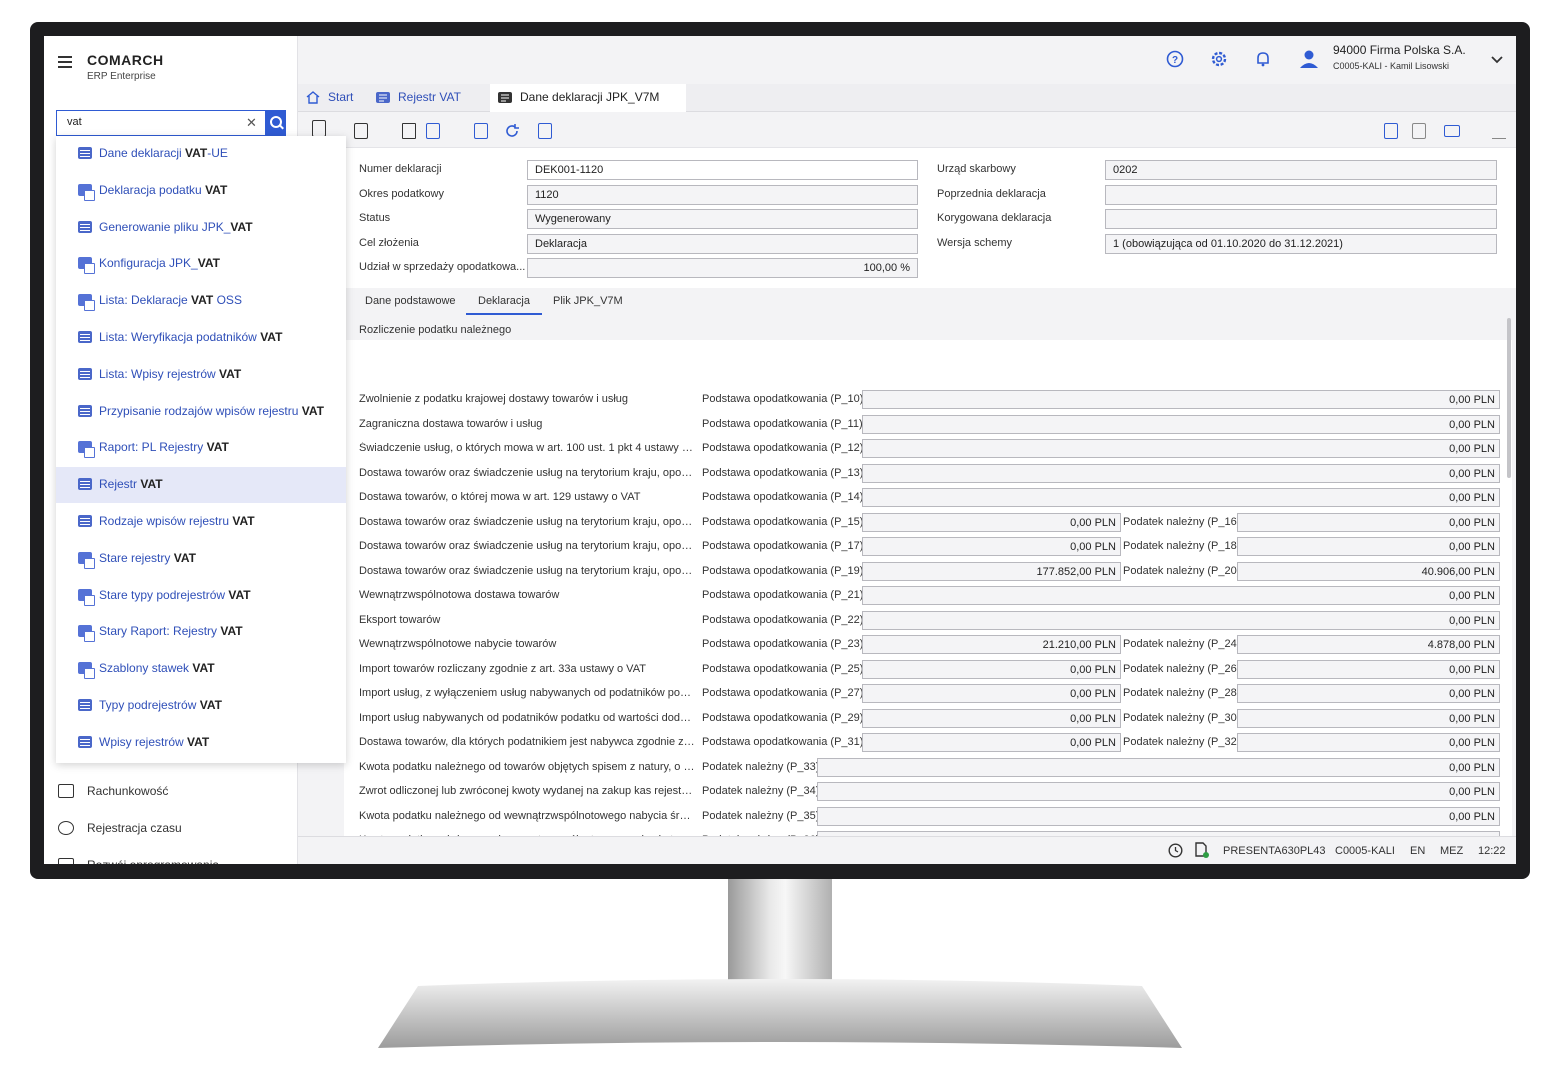  Describe the element at coordinates (201, 191) in the screenshot. I see `search-result-item: Deklaracja podatku VAT` at that location.